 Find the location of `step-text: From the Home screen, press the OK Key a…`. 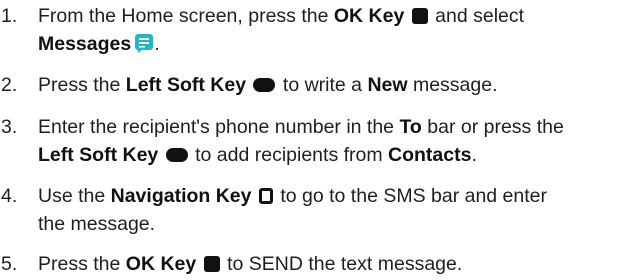

step-text: From the Home screen, press the OK Key a… is located at coordinates (281, 30).